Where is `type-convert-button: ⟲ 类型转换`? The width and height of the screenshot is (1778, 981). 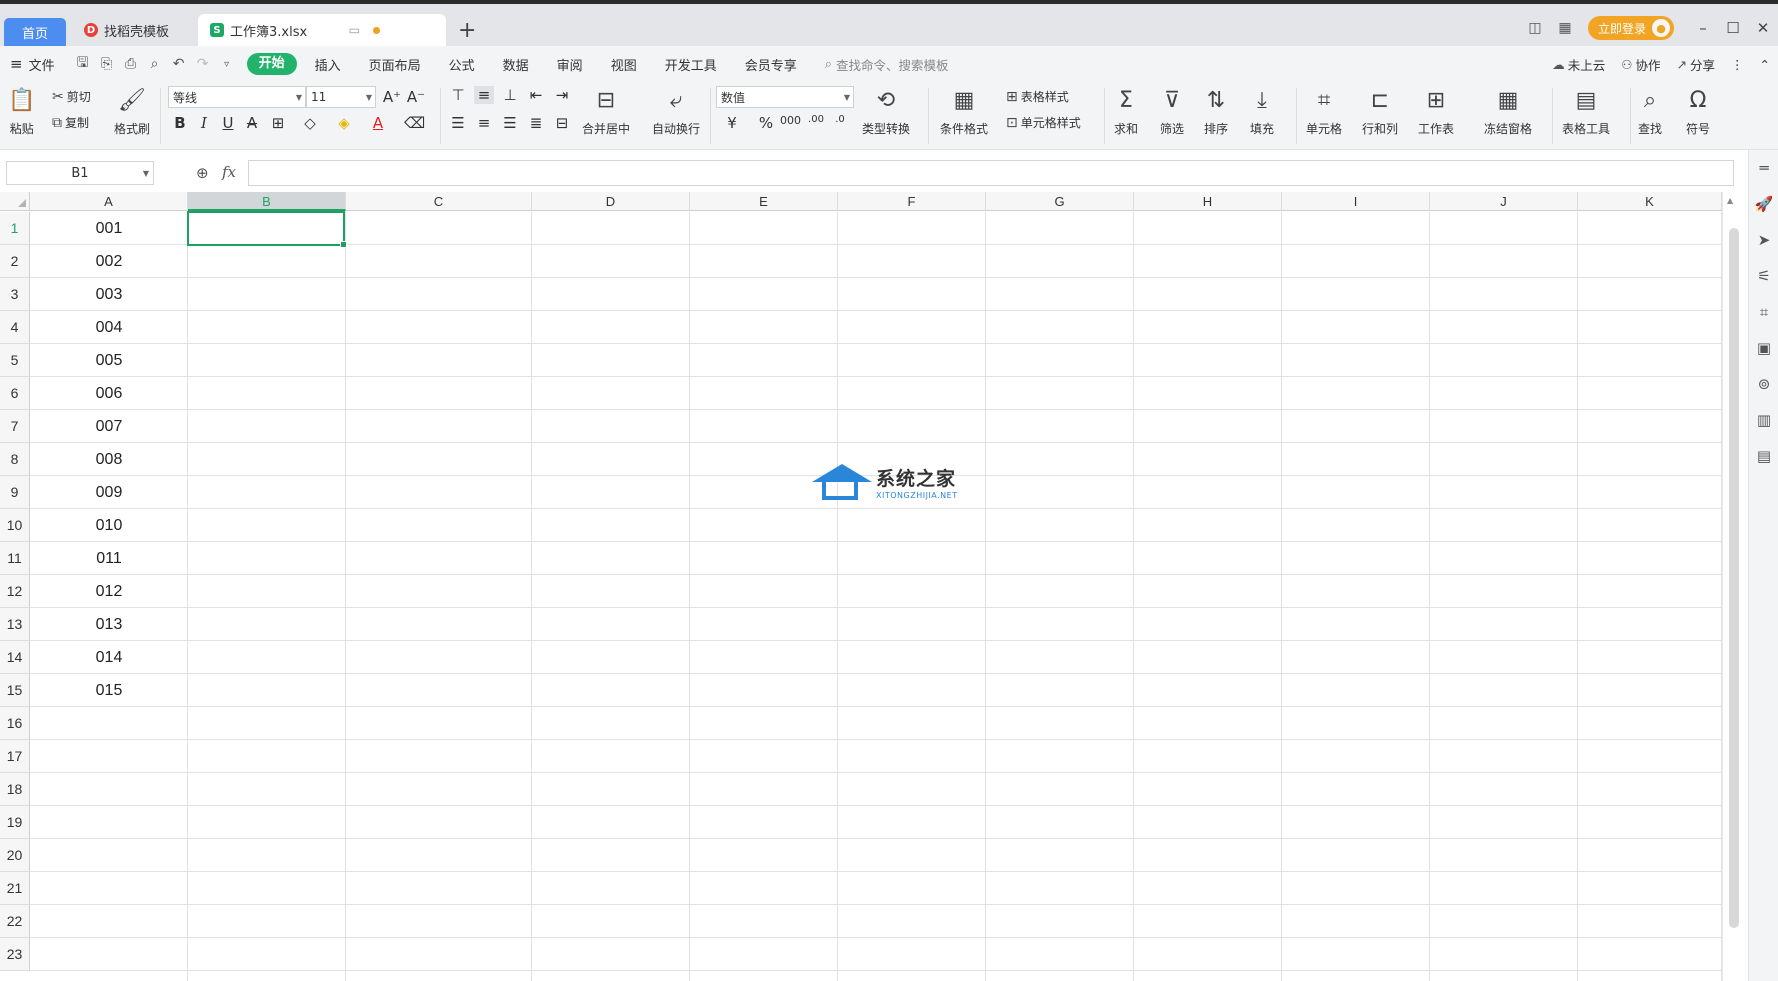
type-convert-button: ⟲ 类型转换 is located at coordinates (886, 111).